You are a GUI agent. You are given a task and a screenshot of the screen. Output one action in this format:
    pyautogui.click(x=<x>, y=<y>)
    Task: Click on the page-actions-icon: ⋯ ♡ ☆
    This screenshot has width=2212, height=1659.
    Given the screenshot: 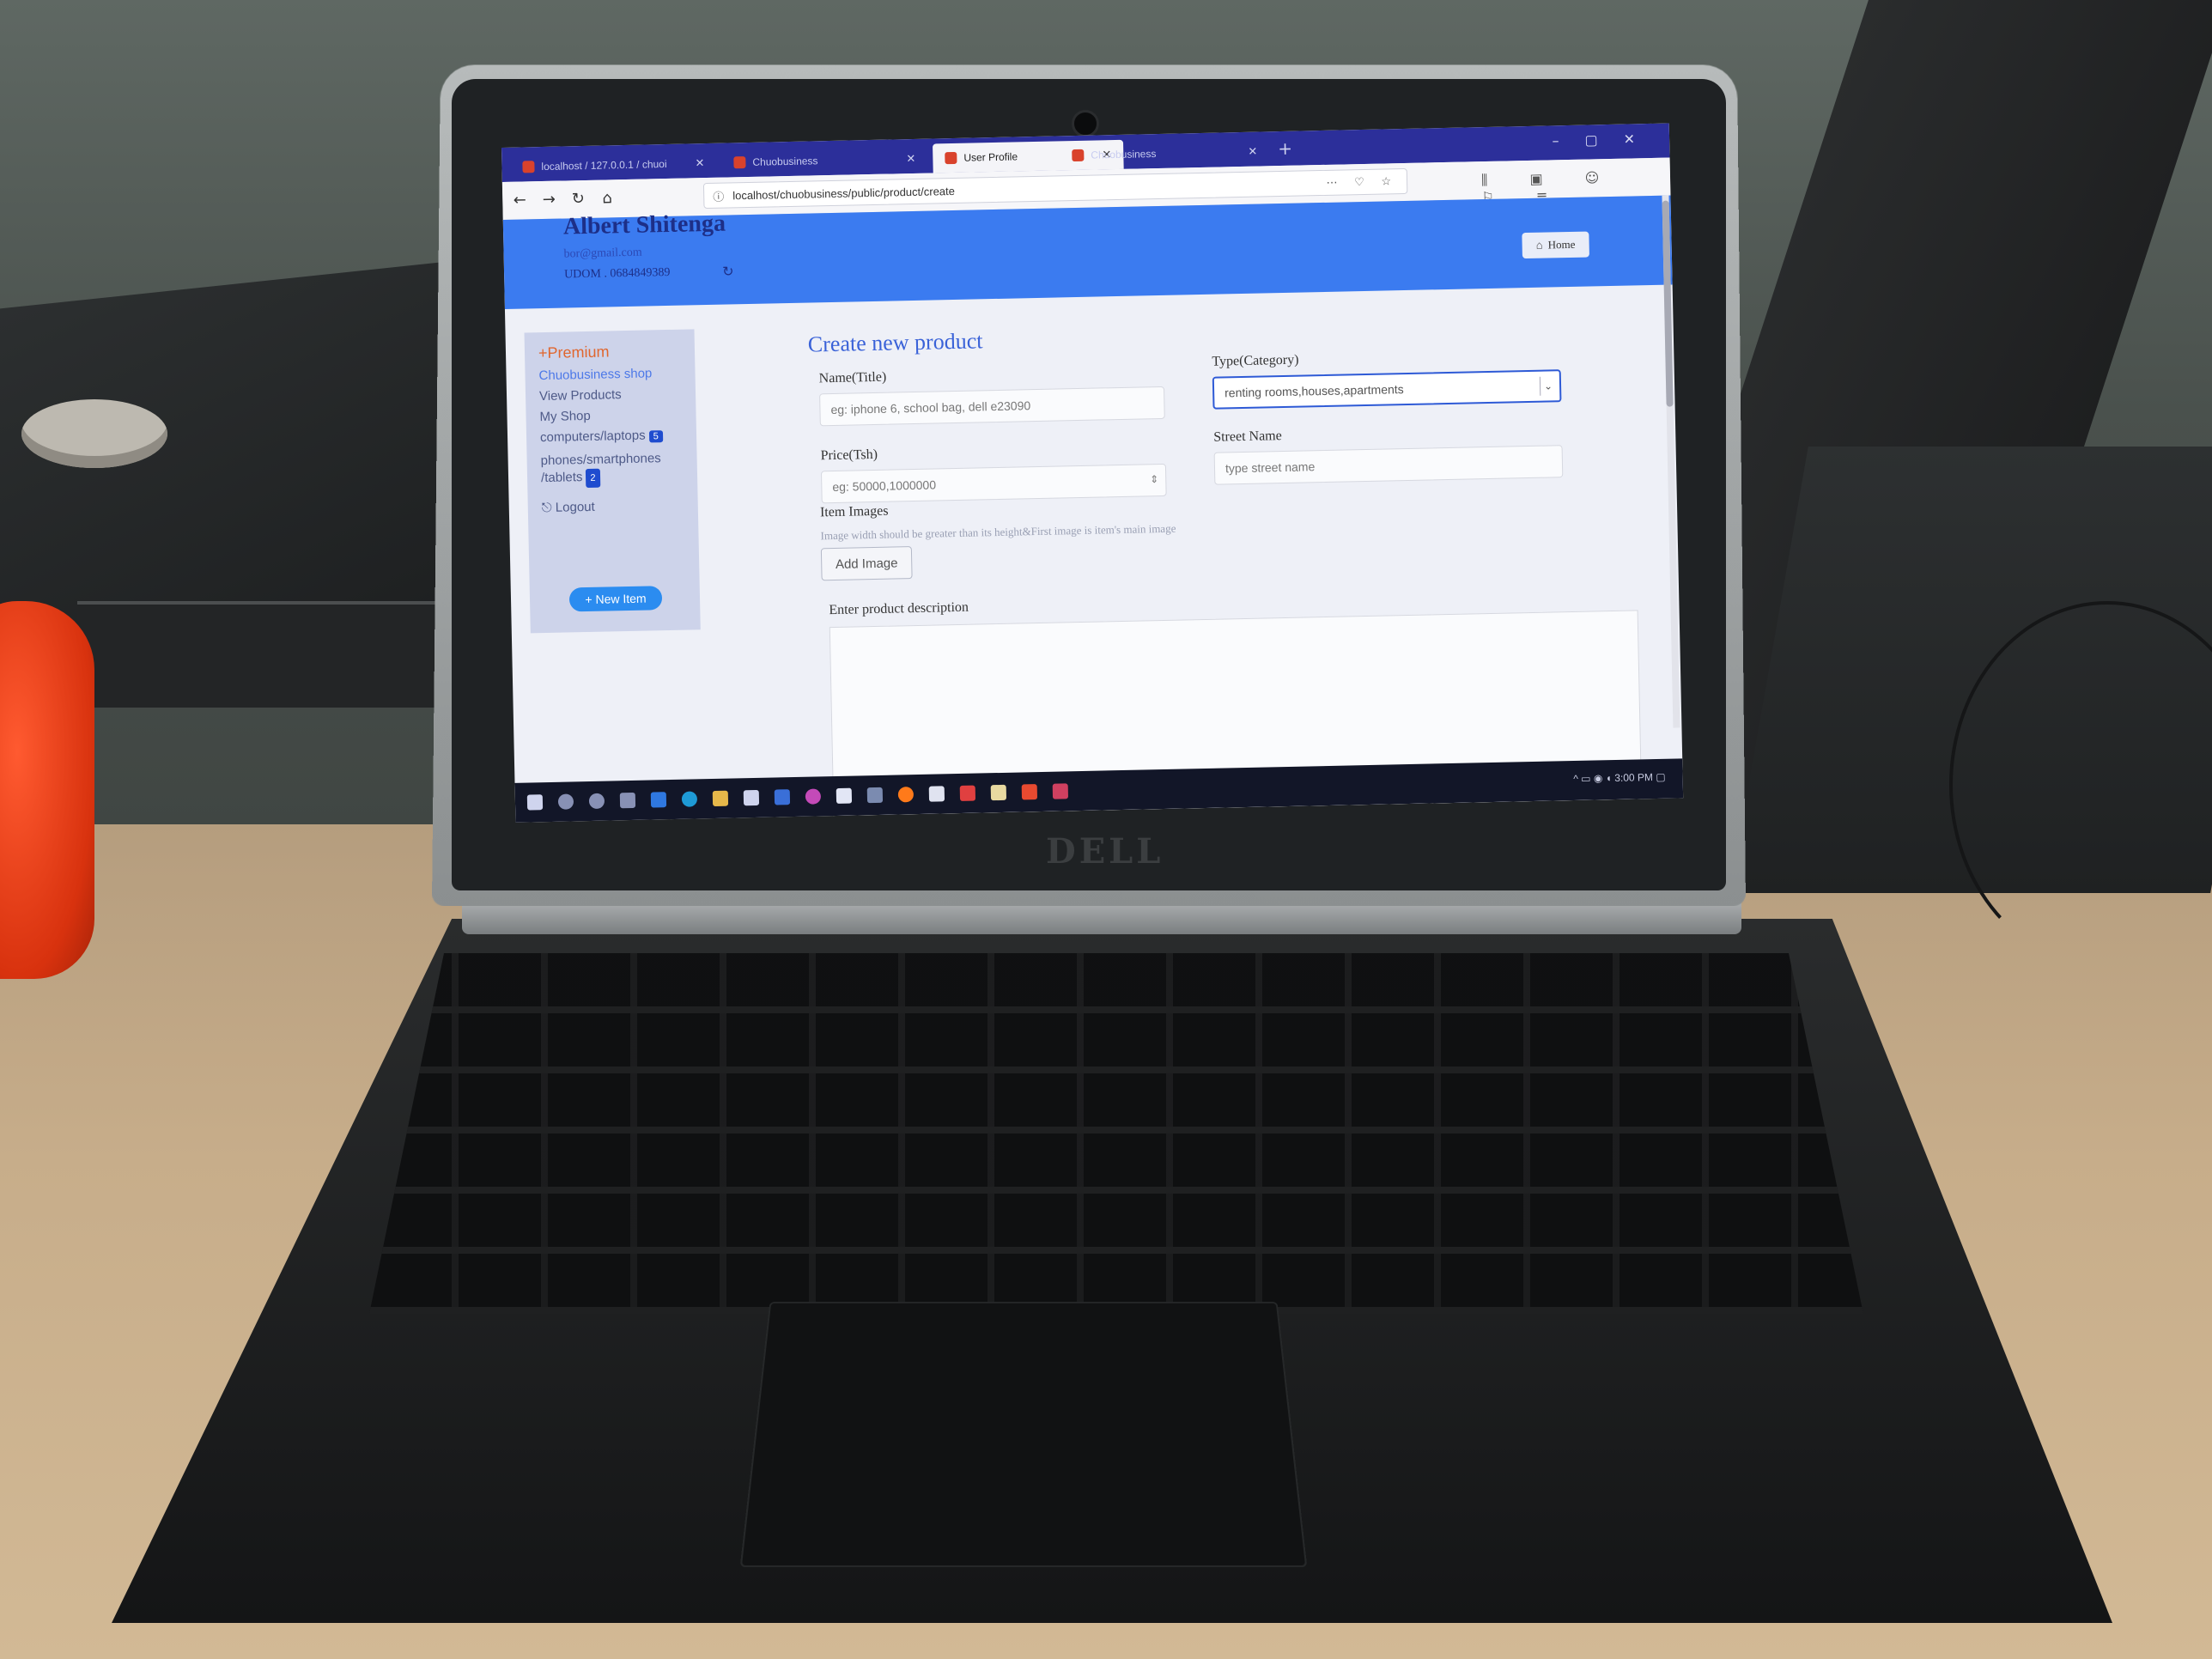 What is the action you would take?
    pyautogui.click(x=1362, y=182)
    